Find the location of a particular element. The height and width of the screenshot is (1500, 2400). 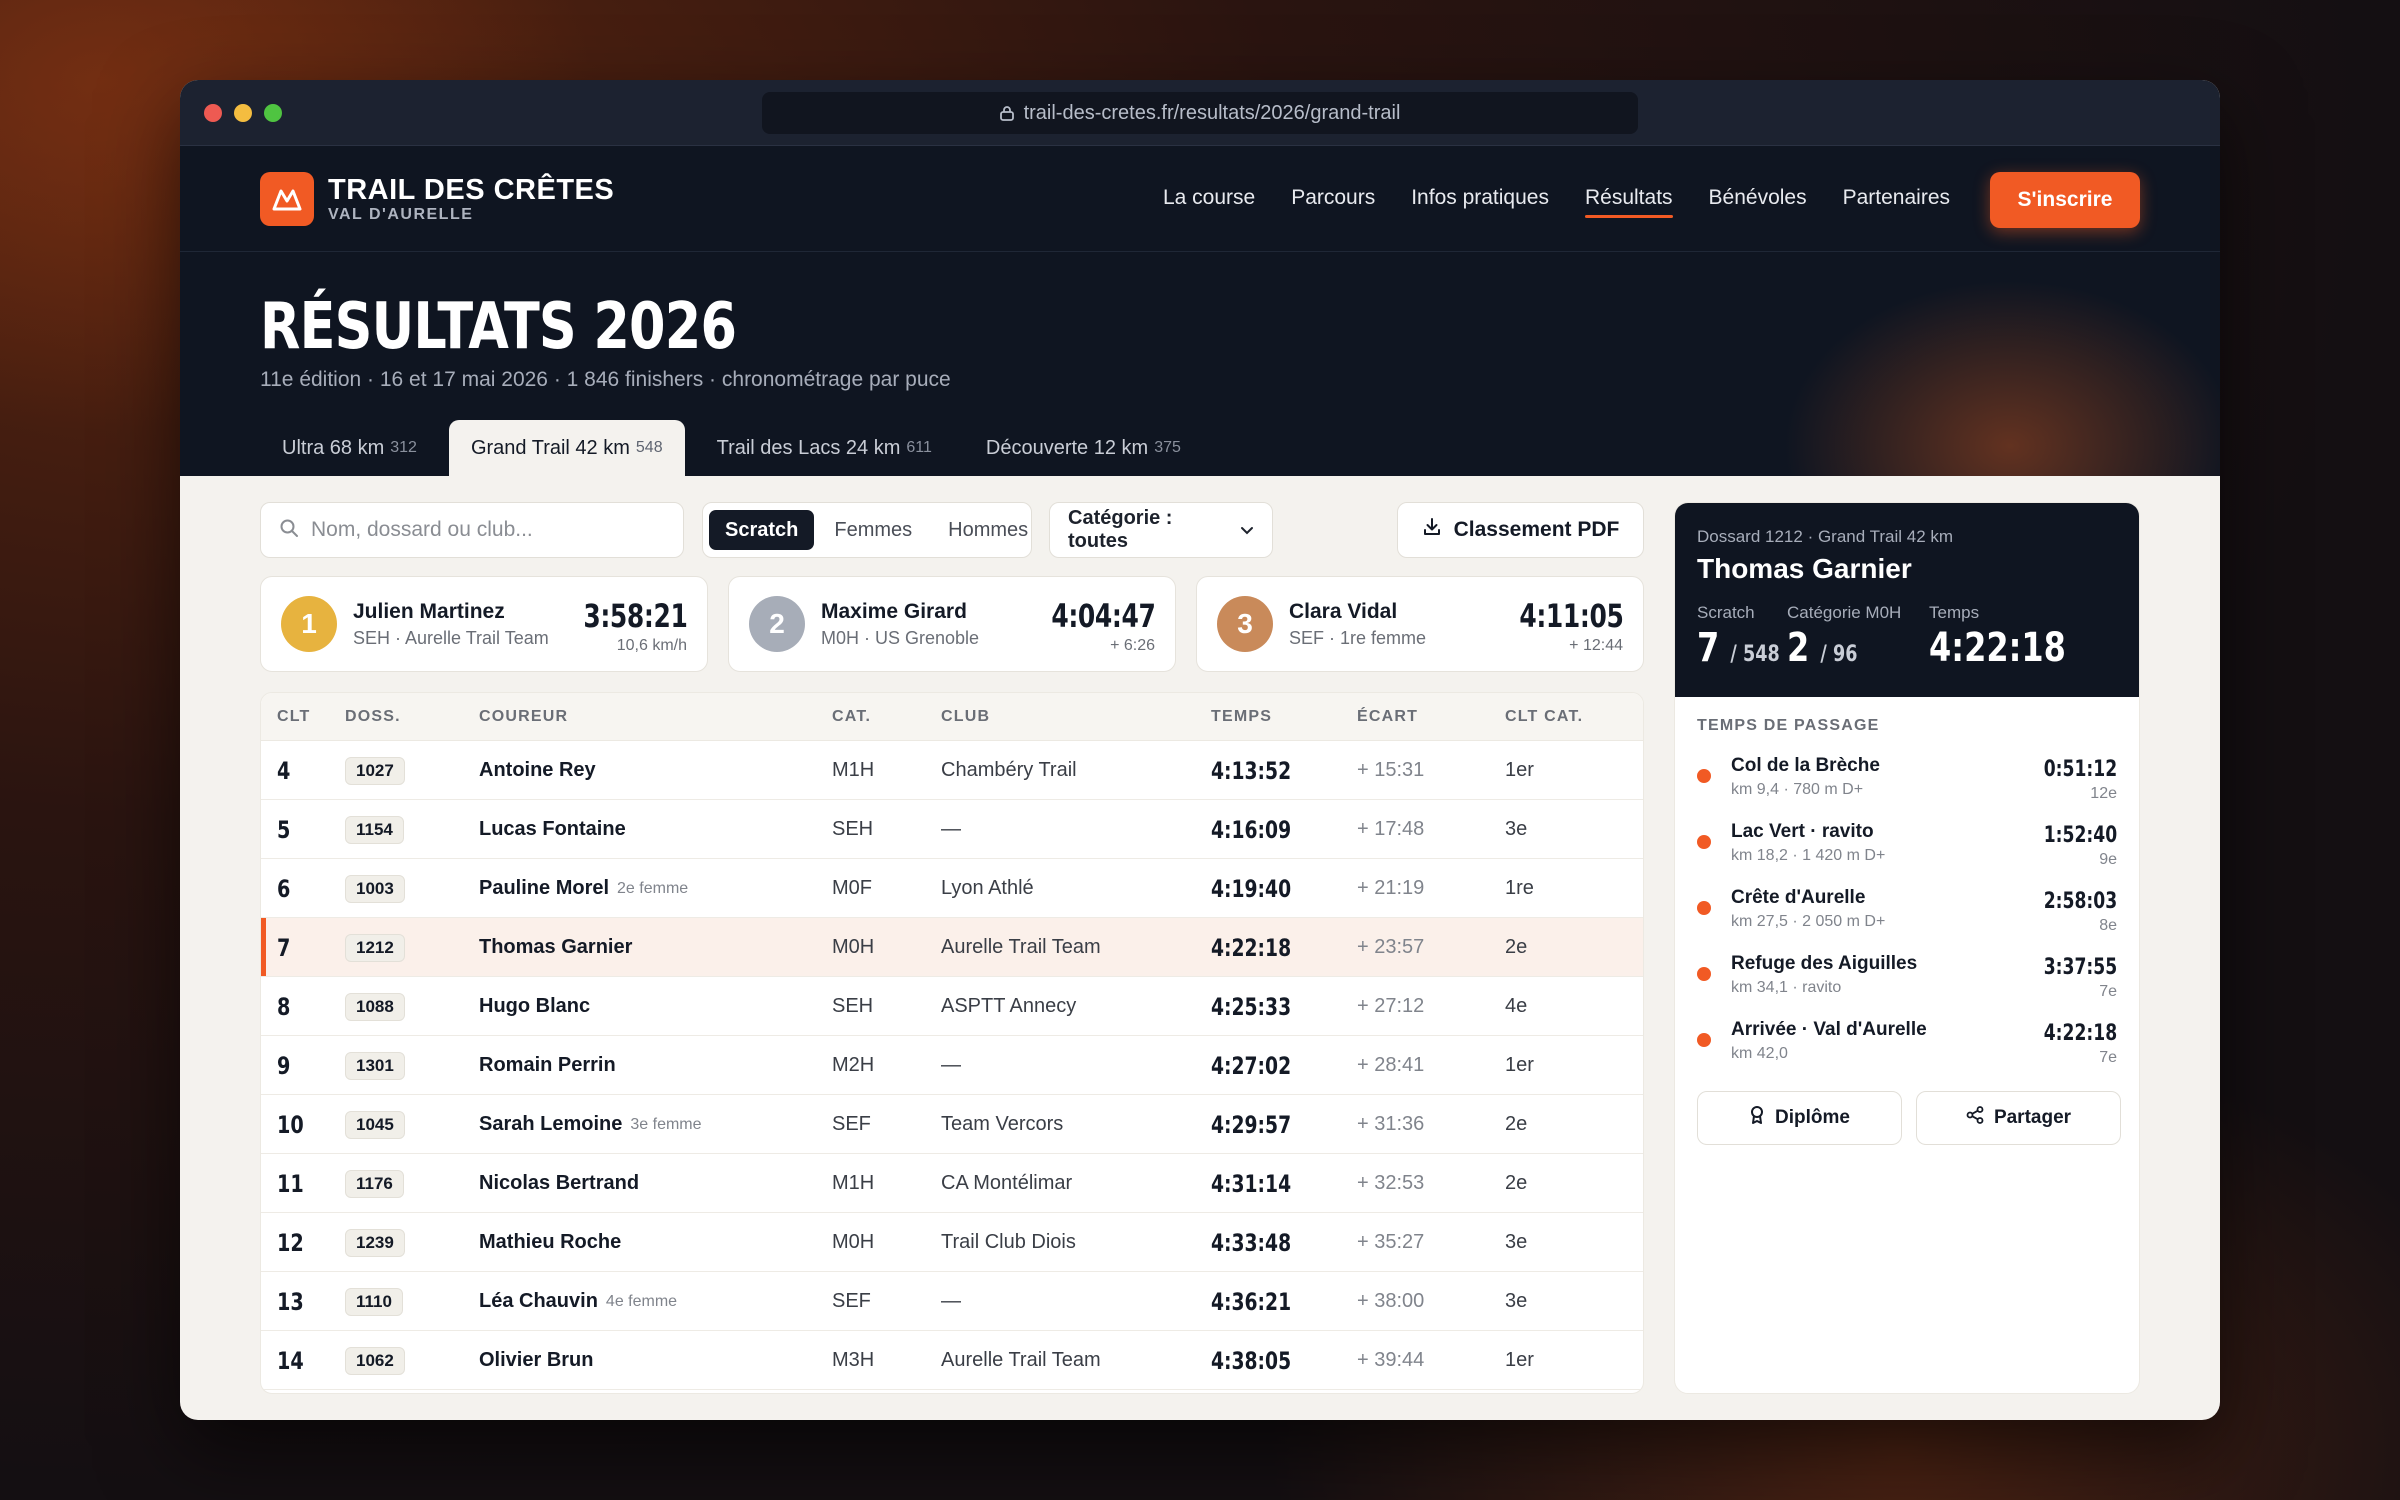

runner-name: Mathieu Roche is located at coordinates (550, 1242).